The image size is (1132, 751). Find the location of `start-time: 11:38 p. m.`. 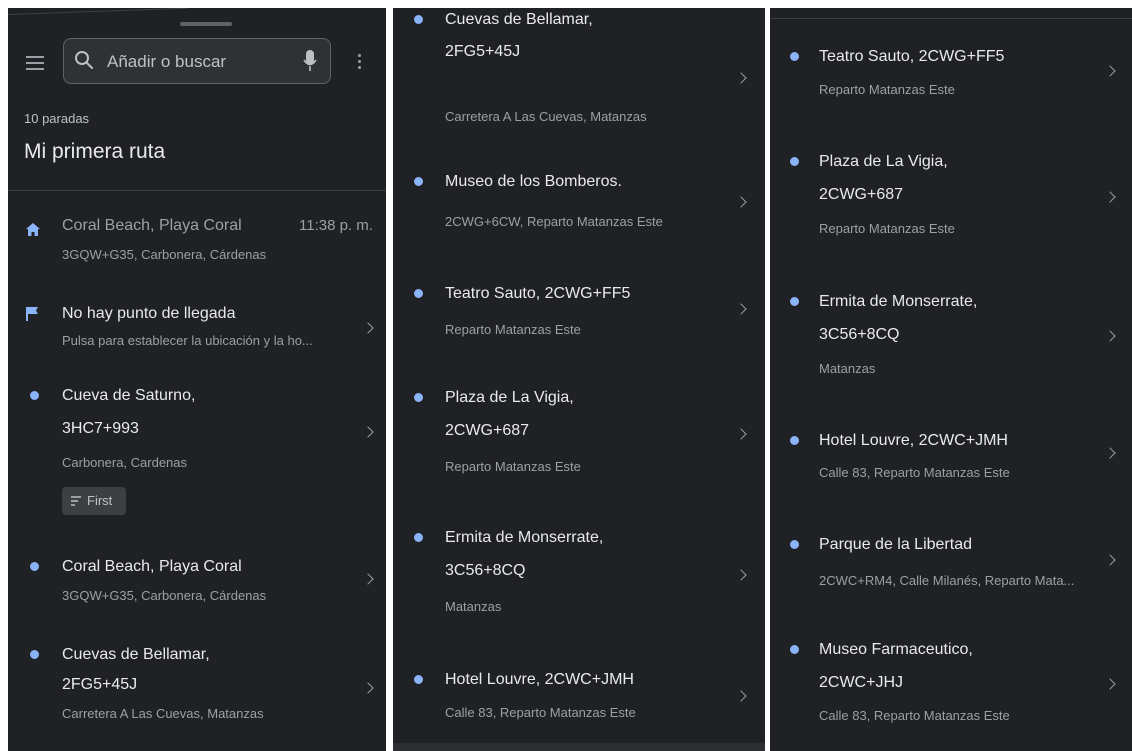

start-time: 11:38 p. m. is located at coordinates (336, 225).